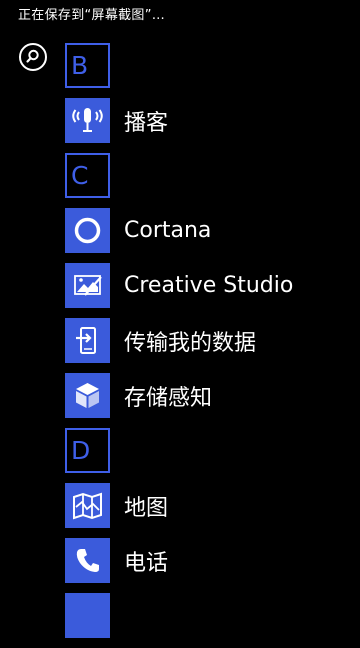  Describe the element at coordinates (212, 560) in the screenshot. I see `app-item-phone: 电话` at that location.